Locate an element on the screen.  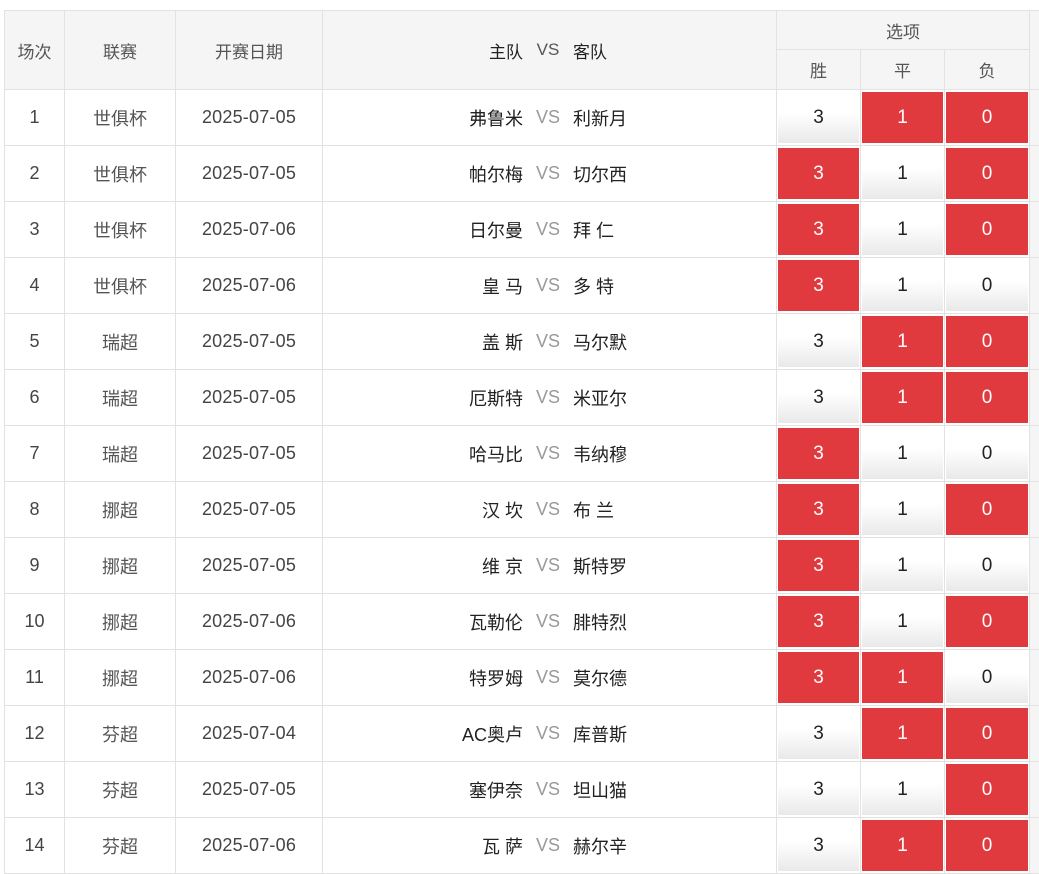
home-team: 日尔曼 is located at coordinates (423, 230).